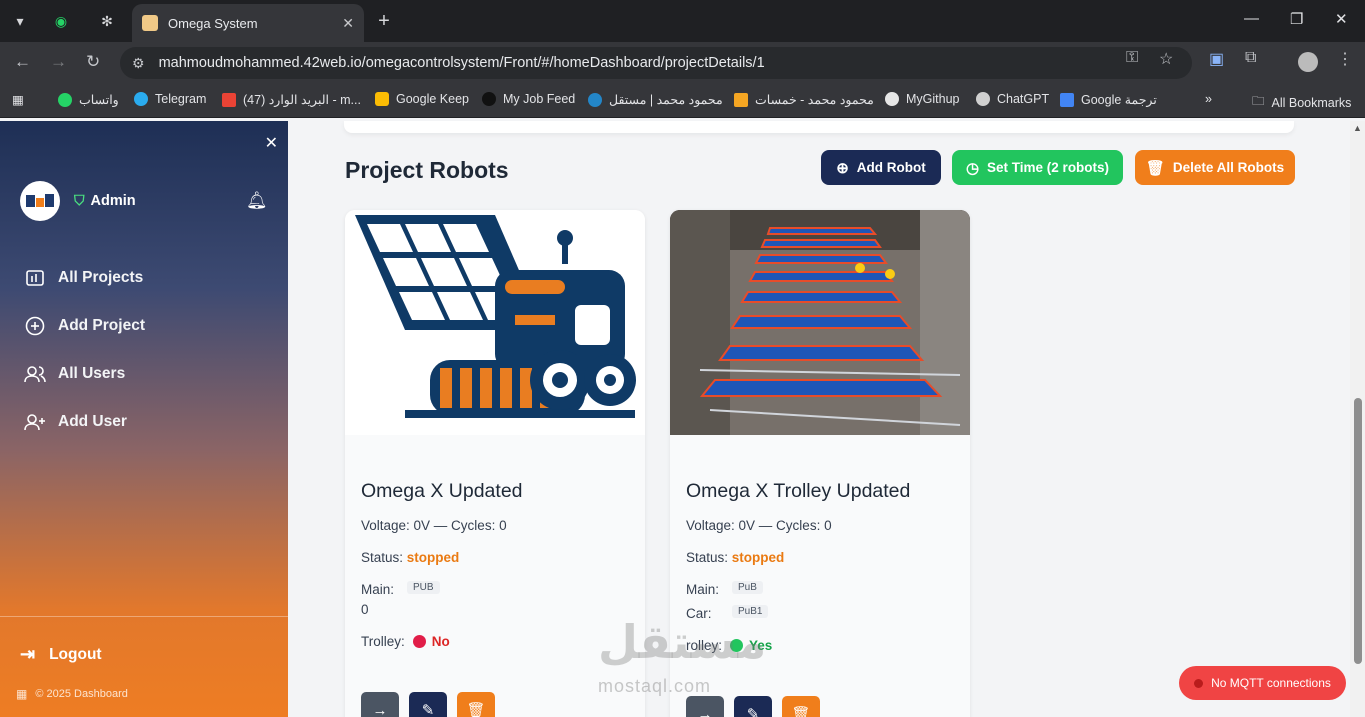 This screenshot has width=1365, height=717. What do you see at coordinates (819, 127) in the screenshot?
I see `top-card-edge` at bounding box center [819, 127].